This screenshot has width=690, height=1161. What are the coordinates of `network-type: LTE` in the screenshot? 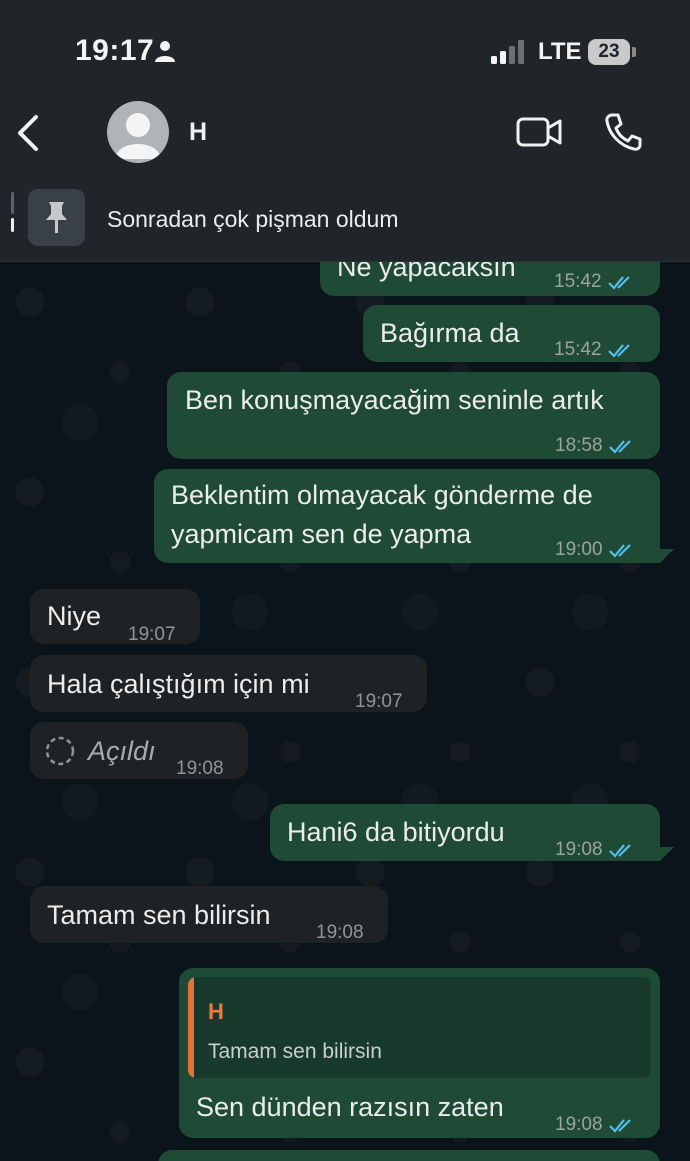 It's located at (560, 51).